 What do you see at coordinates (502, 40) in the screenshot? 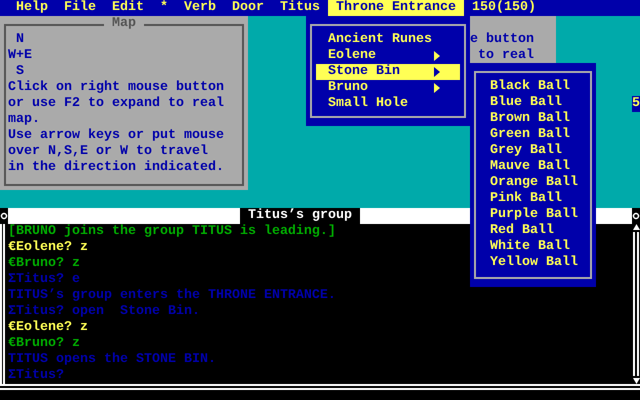
I see `window-text-line: e button` at bounding box center [502, 40].